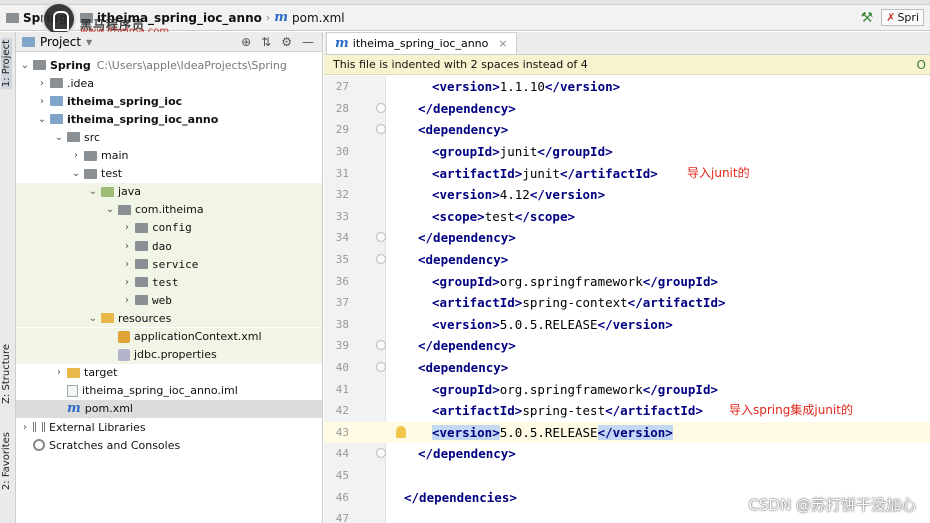  What do you see at coordinates (198, 336) in the screenshot?
I see `tree-item-label: applicationContext.xml` at bounding box center [198, 336].